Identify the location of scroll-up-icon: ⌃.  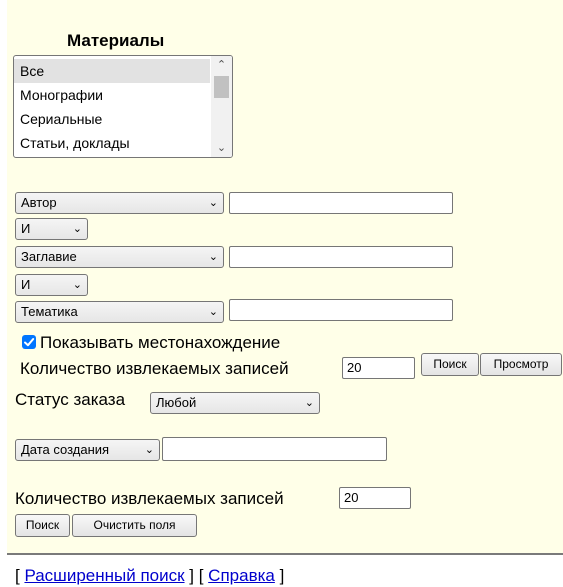
(221, 65).